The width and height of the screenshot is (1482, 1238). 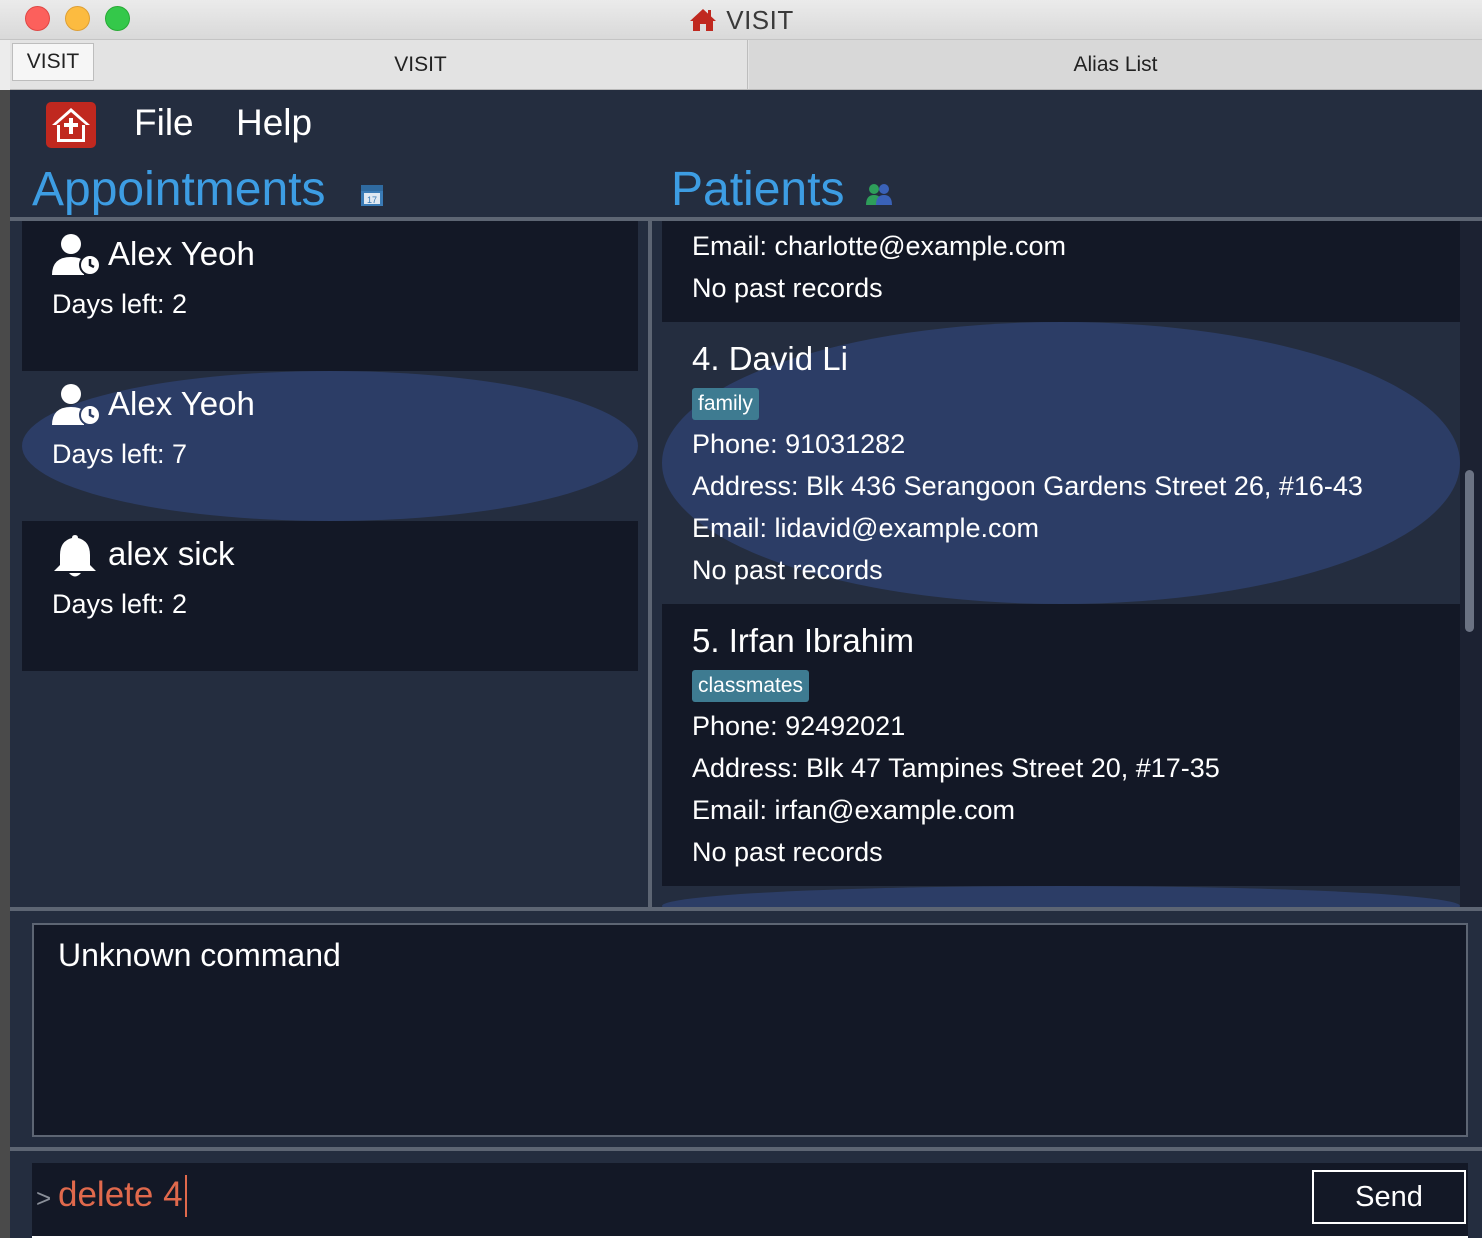 What do you see at coordinates (1115, 64) in the screenshot?
I see `tab-alias-list: Alias List` at bounding box center [1115, 64].